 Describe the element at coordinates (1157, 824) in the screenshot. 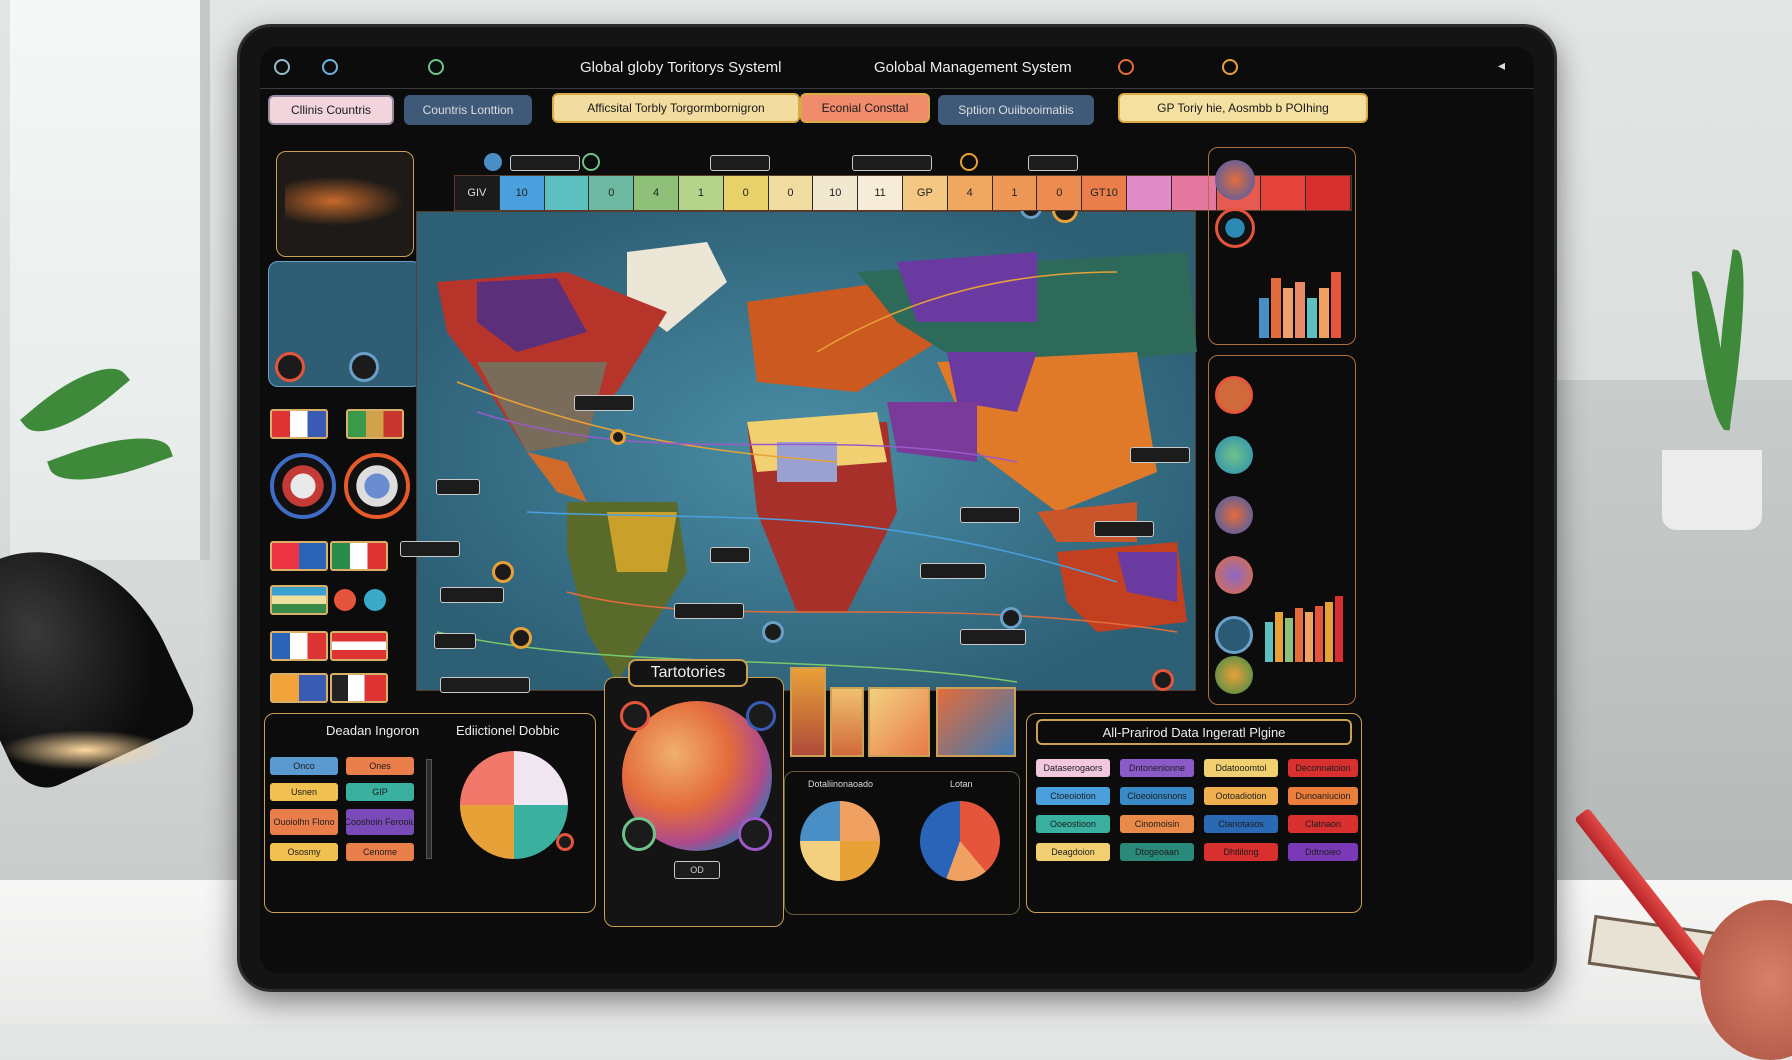

I see `data-button: Cinomoisin` at that location.